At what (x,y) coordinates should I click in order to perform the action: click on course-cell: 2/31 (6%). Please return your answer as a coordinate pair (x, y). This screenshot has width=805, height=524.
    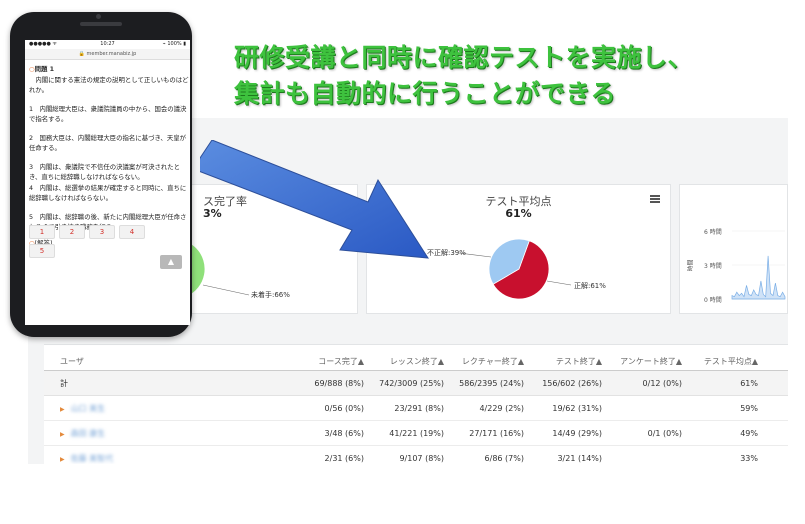
    Looking at the image, I should click on (344, 458).